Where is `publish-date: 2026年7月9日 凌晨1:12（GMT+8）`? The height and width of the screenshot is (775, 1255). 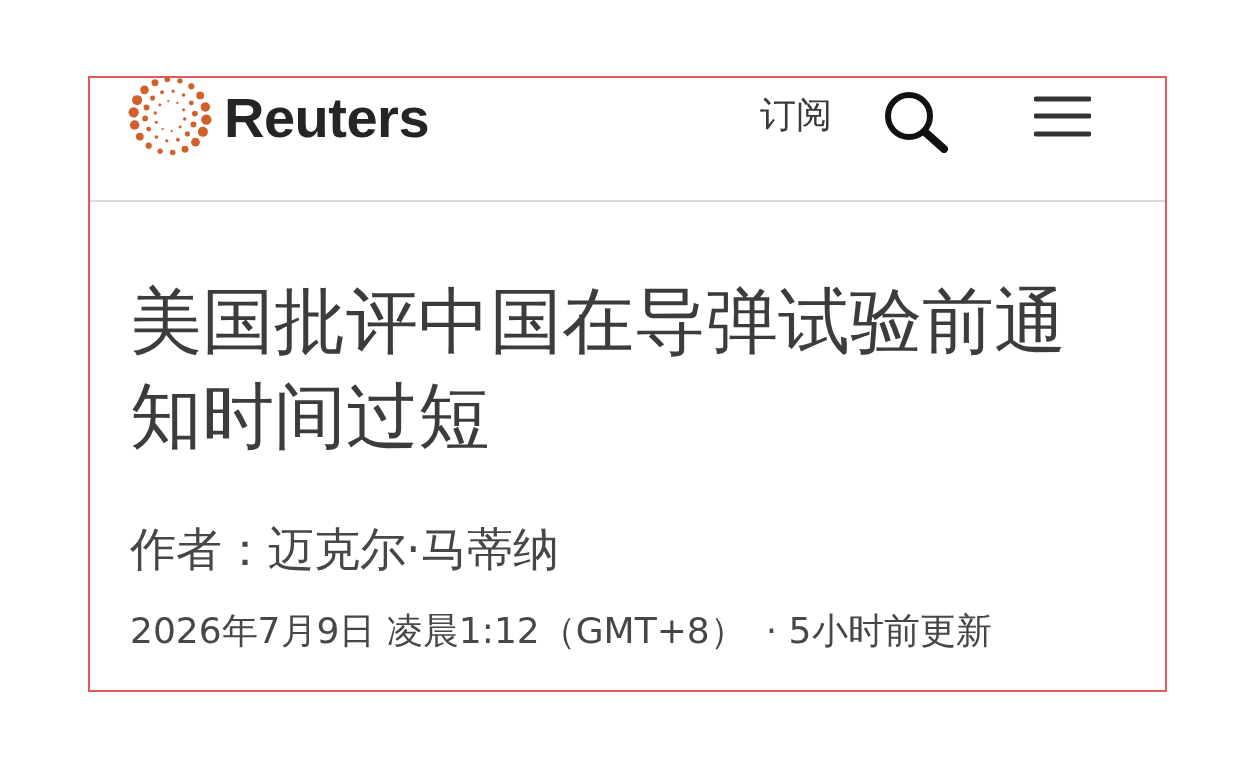
publish-date: 2026年7月9日 凌晨1:12（GMT+8） is located at coordinates (438, 631).